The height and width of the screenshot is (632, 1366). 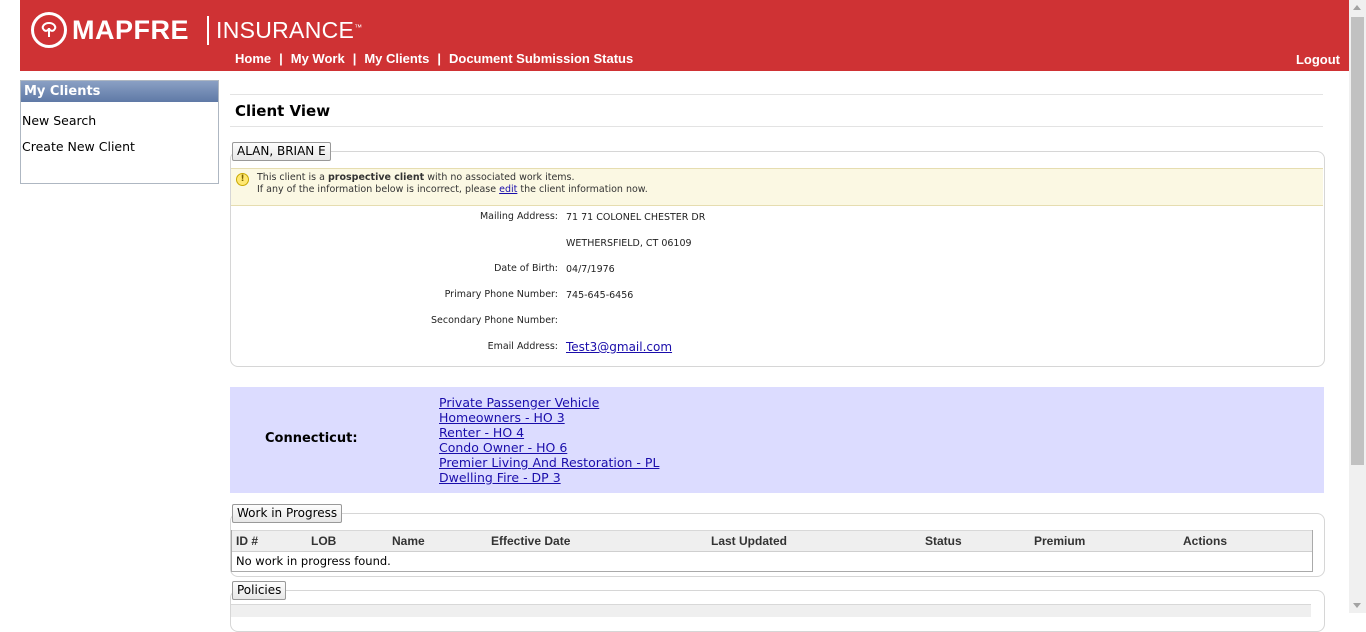 What do you see at coordinates (130, 30) in the screenshot?
I see `brand-name: MAPFRE` at bounding box center [130, 30].